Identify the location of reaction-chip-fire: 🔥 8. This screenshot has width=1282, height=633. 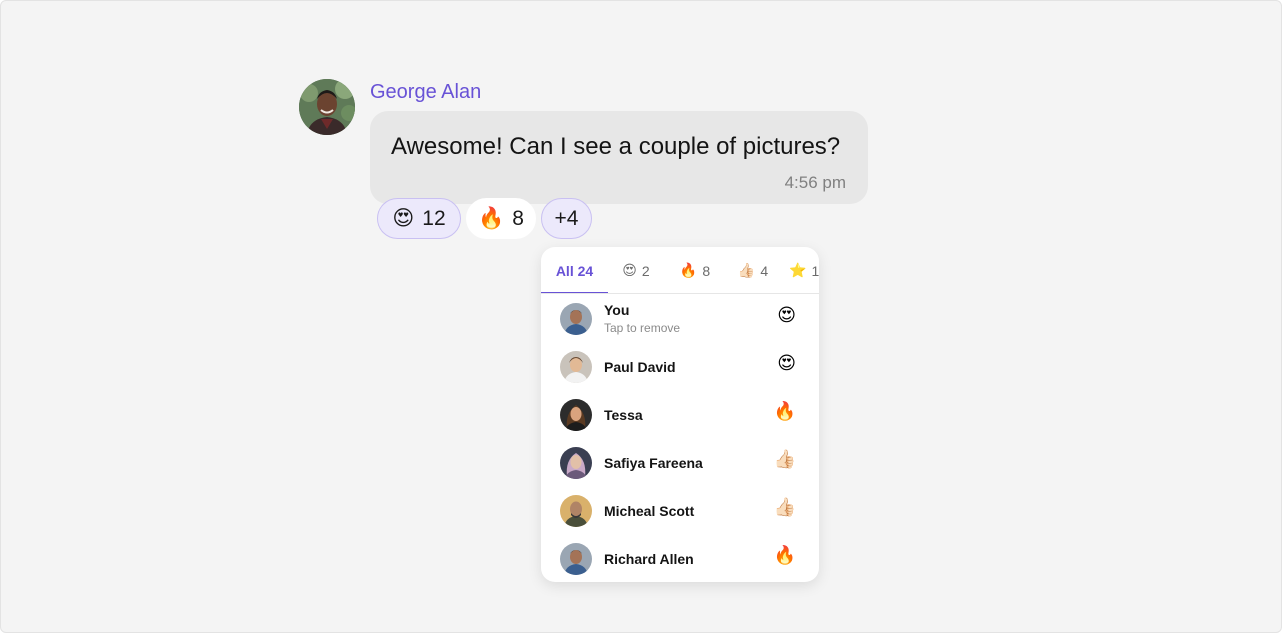
(501, 218).